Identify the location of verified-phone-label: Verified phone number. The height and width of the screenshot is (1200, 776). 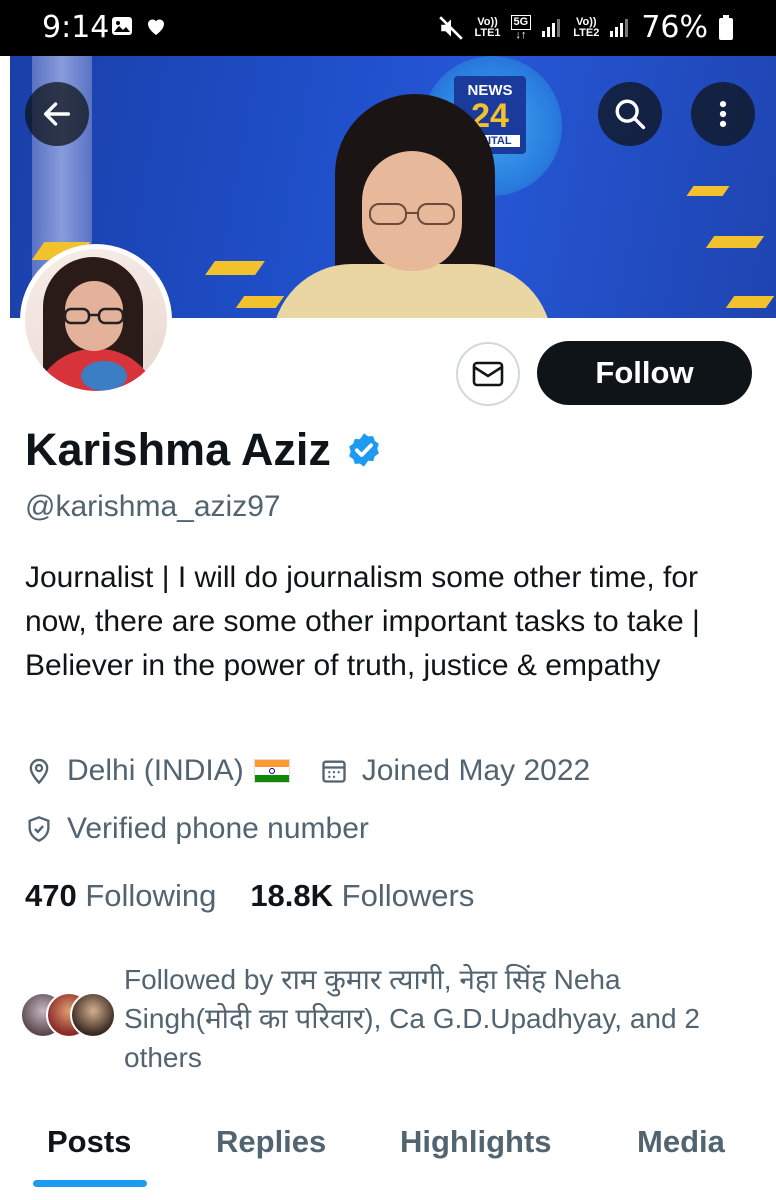
(218, 828).